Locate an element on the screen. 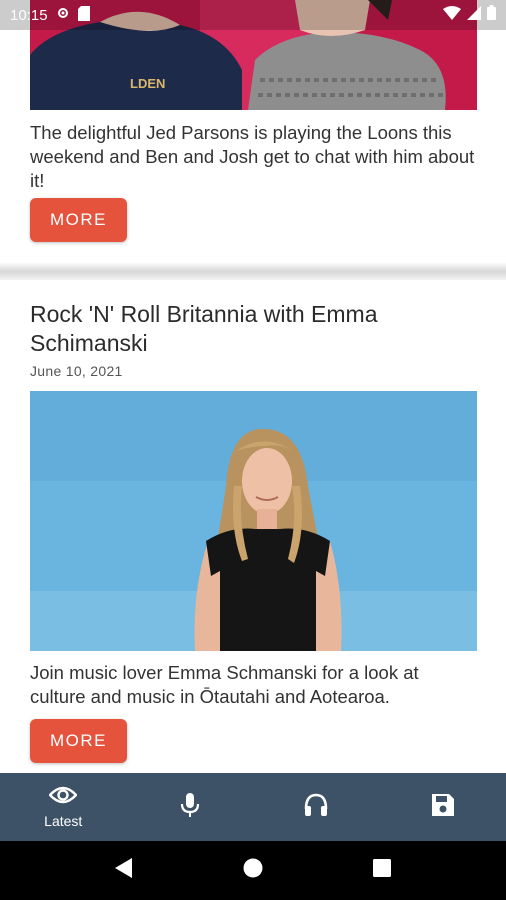 The height and width of the screenshot is (900, 506). nav-latest: Latest is located at coordinates (63, 807).